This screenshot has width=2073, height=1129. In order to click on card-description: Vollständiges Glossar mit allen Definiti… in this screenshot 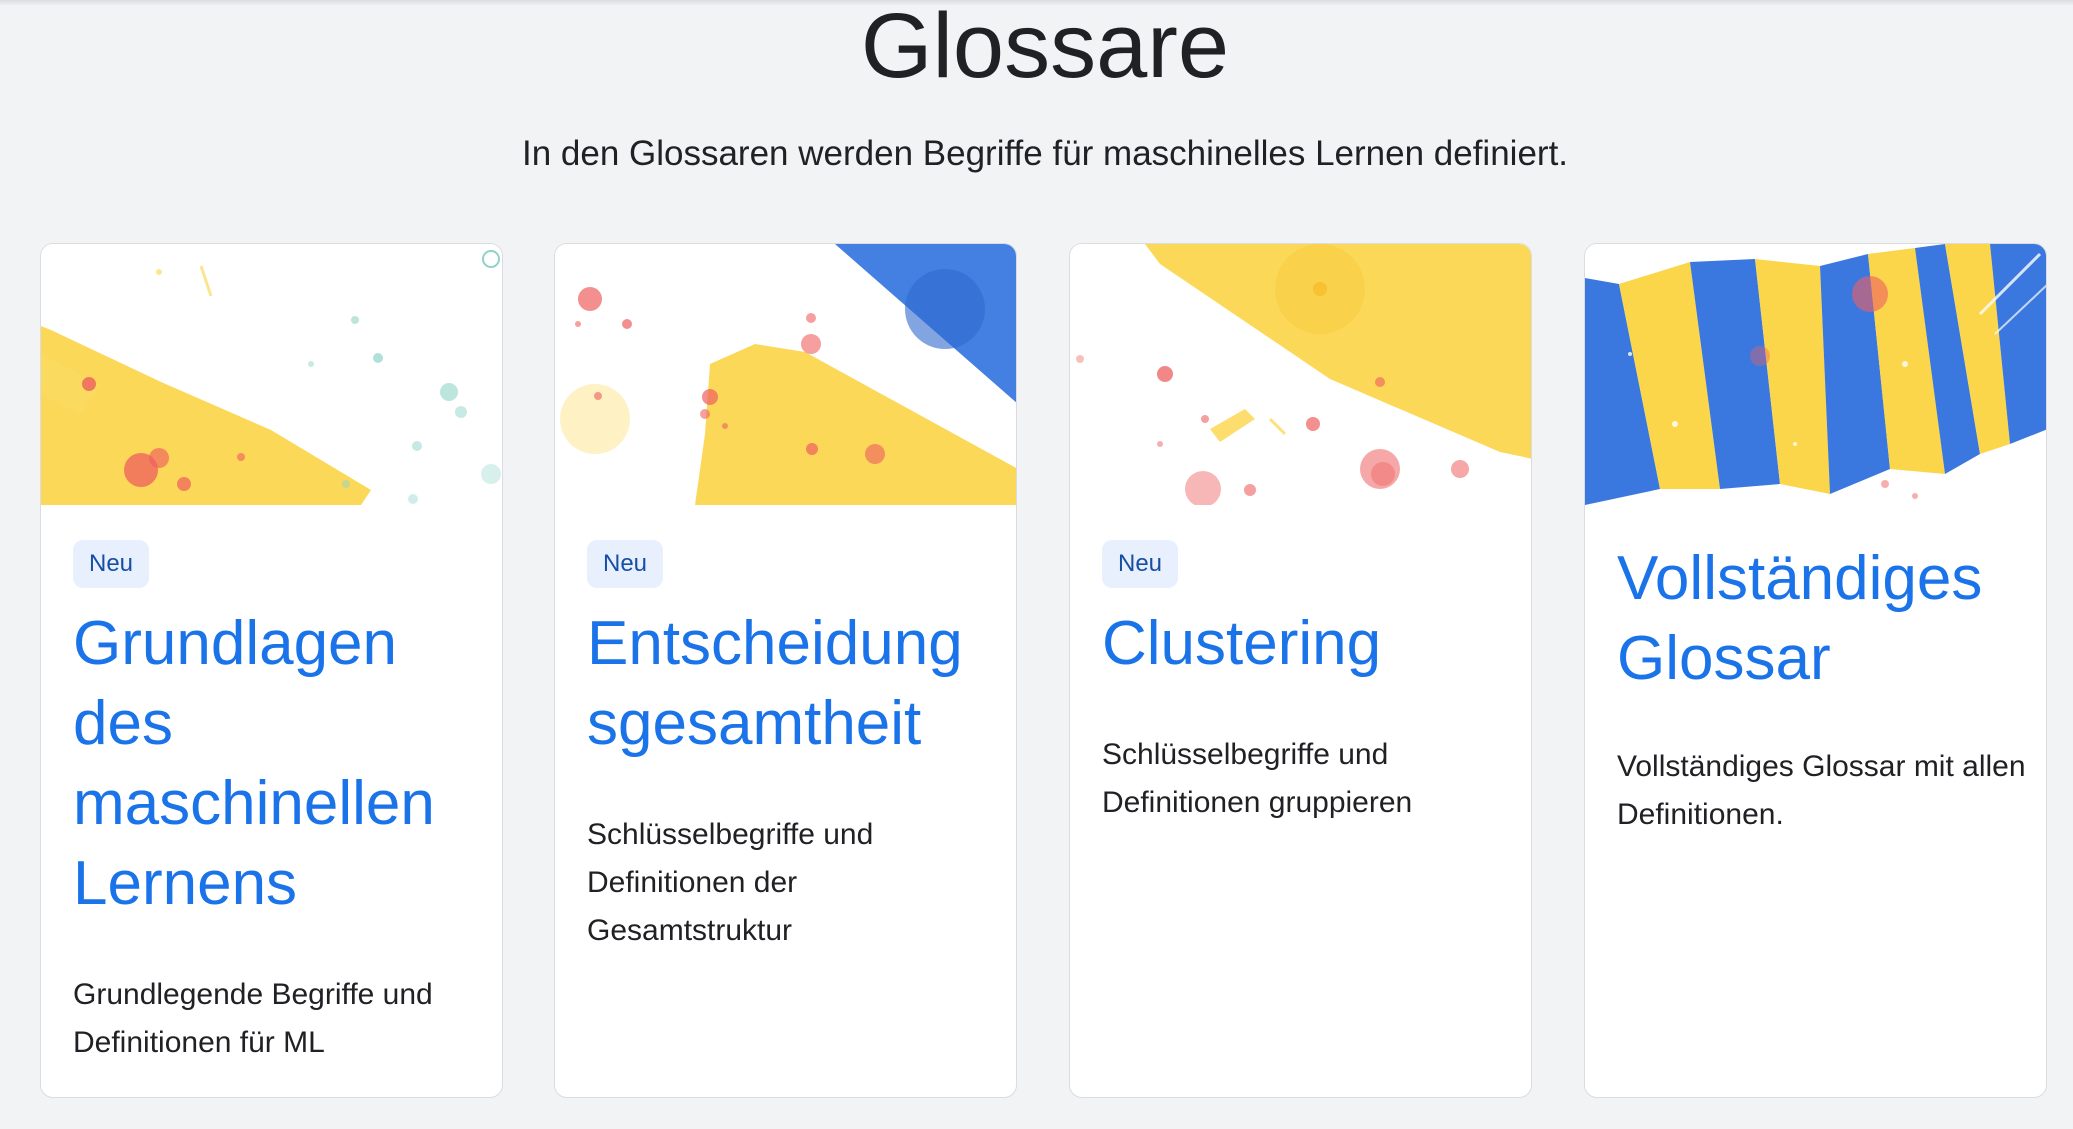, I will do `click(1821, 790)`.